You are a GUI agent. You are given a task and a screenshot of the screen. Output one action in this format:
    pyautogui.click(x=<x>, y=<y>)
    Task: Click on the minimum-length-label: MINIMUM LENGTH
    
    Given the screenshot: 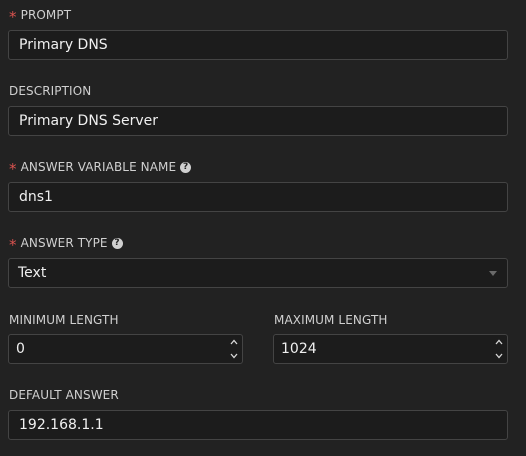 What is the action you would take?
    pyautogui.click(x=64, y=320)
    